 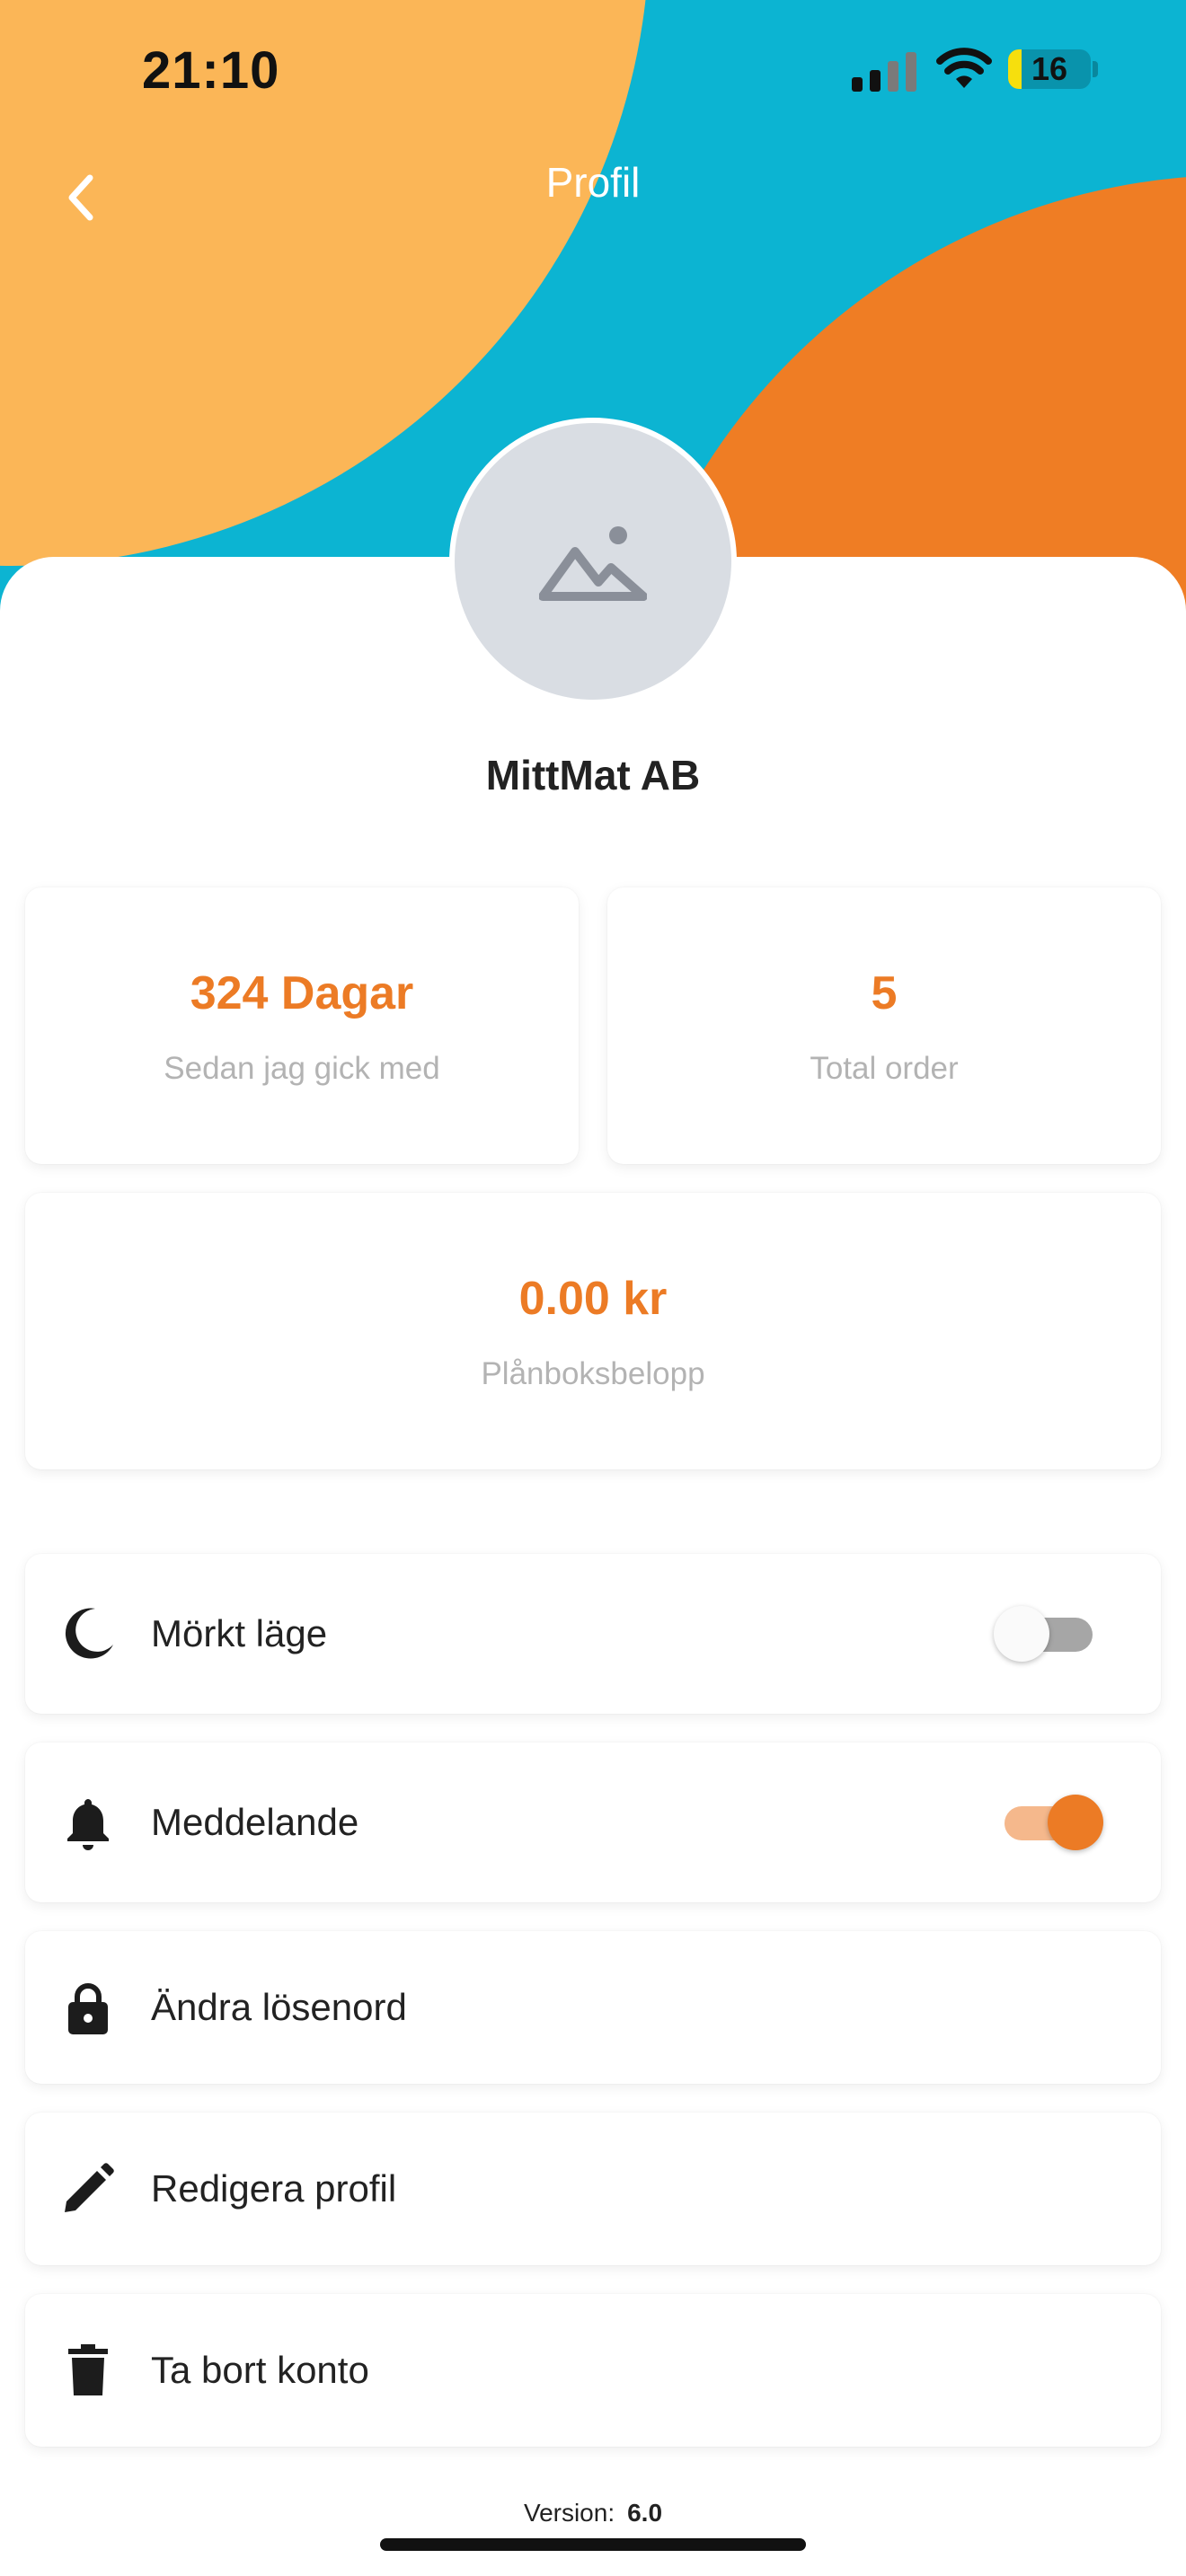 I want to click on image-placeholder-icon, so click(x=593, y=563).